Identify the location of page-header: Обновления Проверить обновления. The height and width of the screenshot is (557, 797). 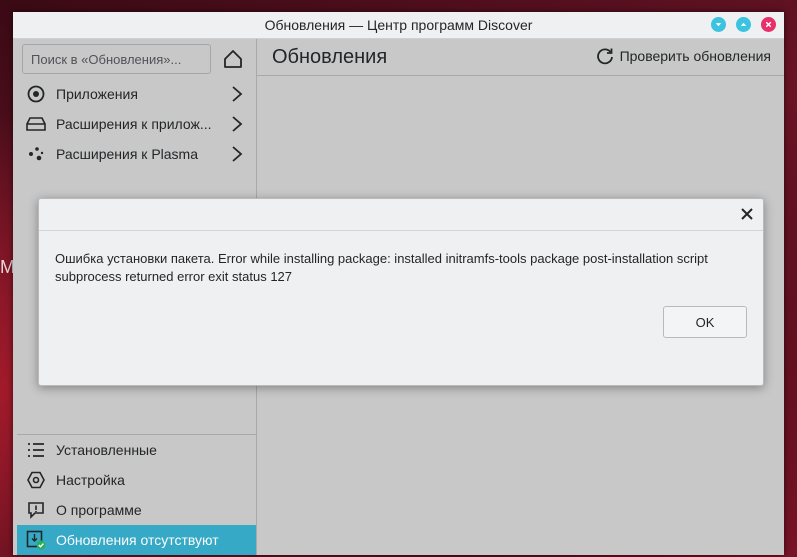
(520, 57).